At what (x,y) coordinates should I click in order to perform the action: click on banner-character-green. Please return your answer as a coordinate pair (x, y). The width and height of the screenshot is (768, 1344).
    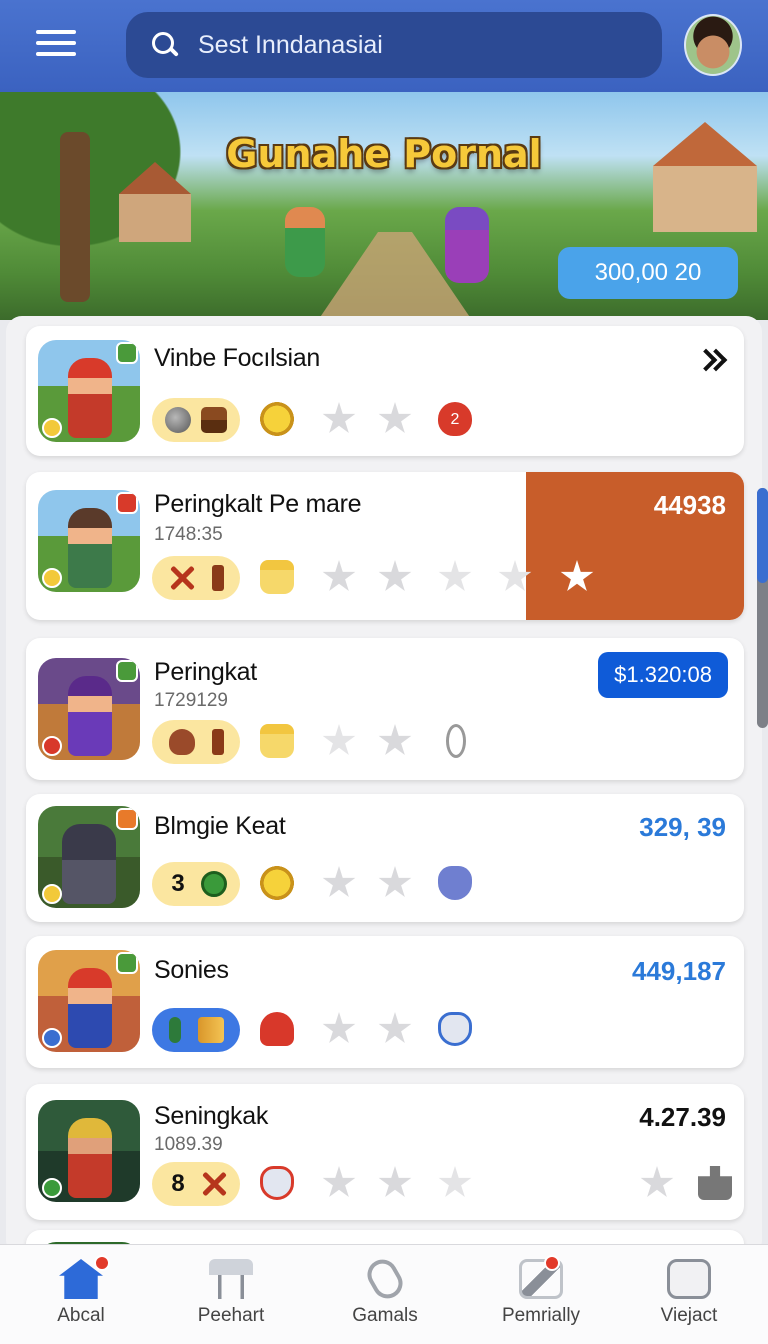
    Looking at the image, I should click on (305, 242).